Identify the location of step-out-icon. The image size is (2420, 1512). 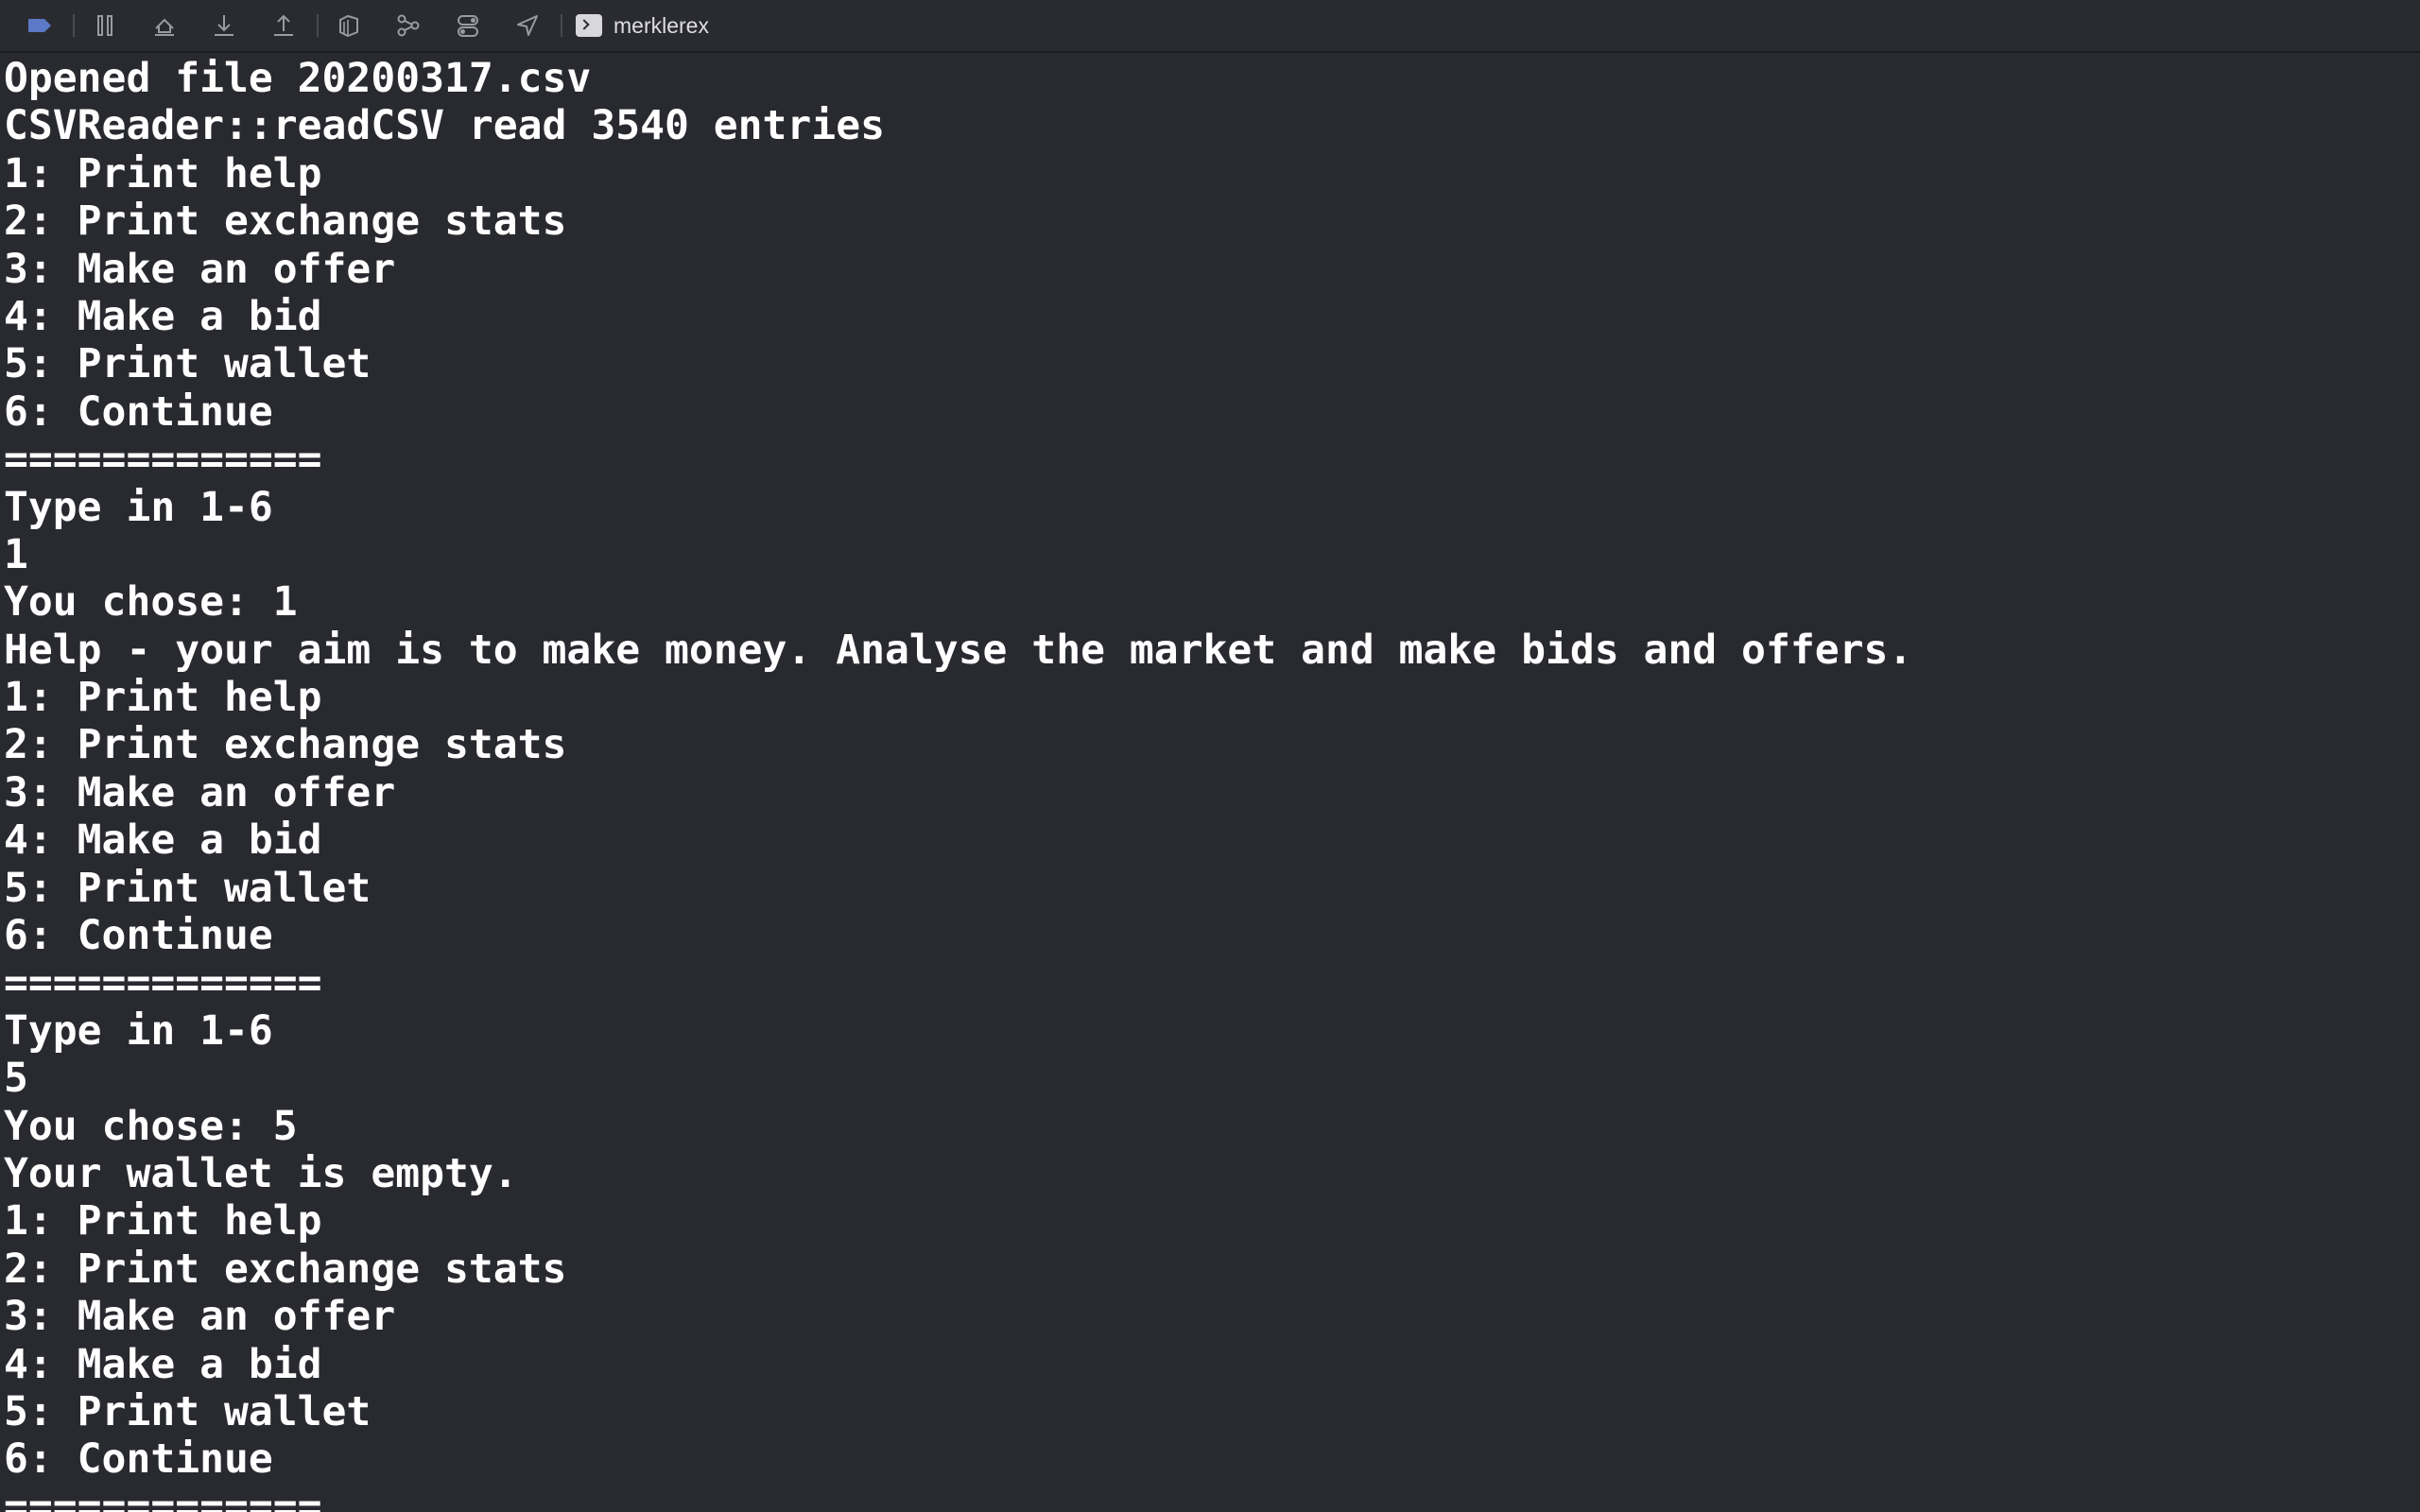
(283, 25).